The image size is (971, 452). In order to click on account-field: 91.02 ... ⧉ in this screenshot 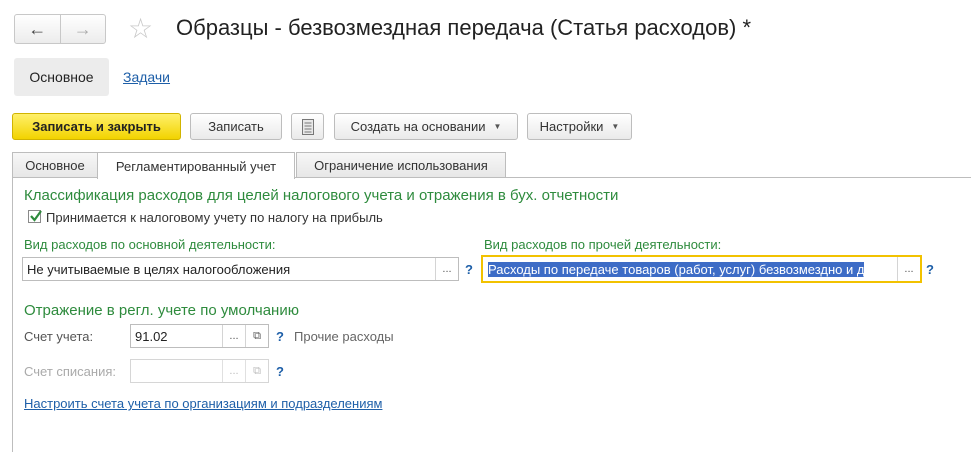, I will do `click(199, 336)`.